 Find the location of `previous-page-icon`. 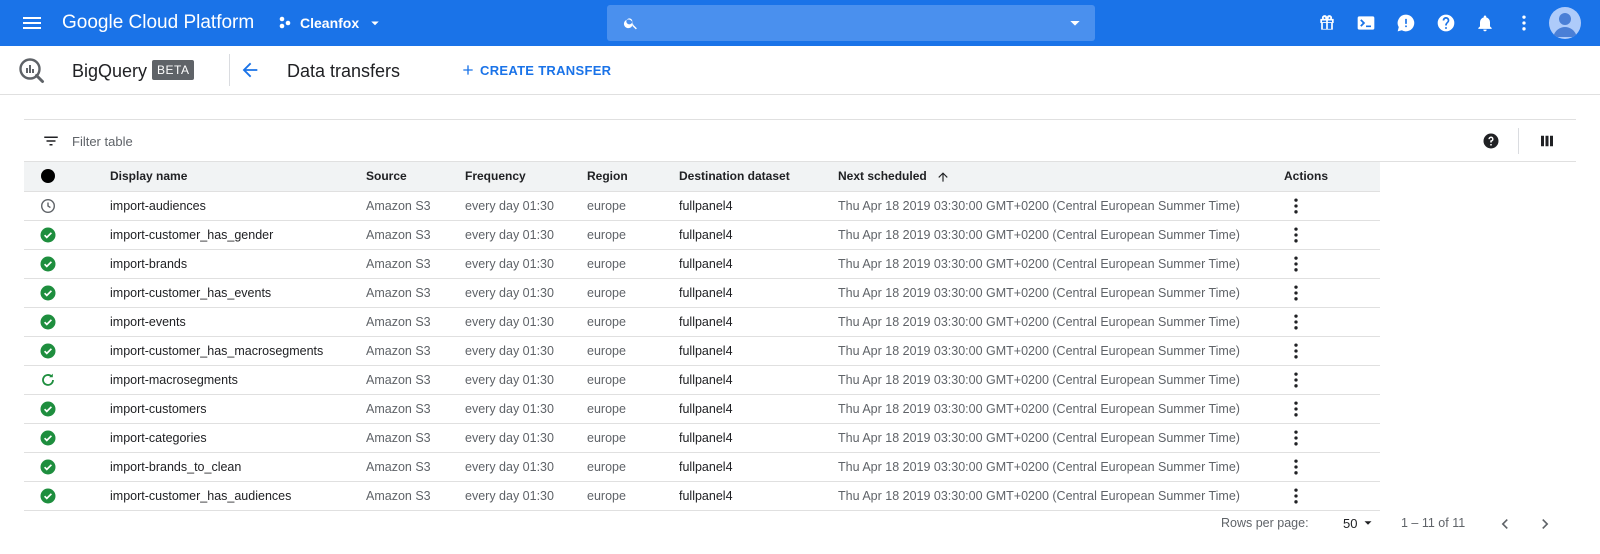

previous-page-icon is located at coordinates (1505, 524).